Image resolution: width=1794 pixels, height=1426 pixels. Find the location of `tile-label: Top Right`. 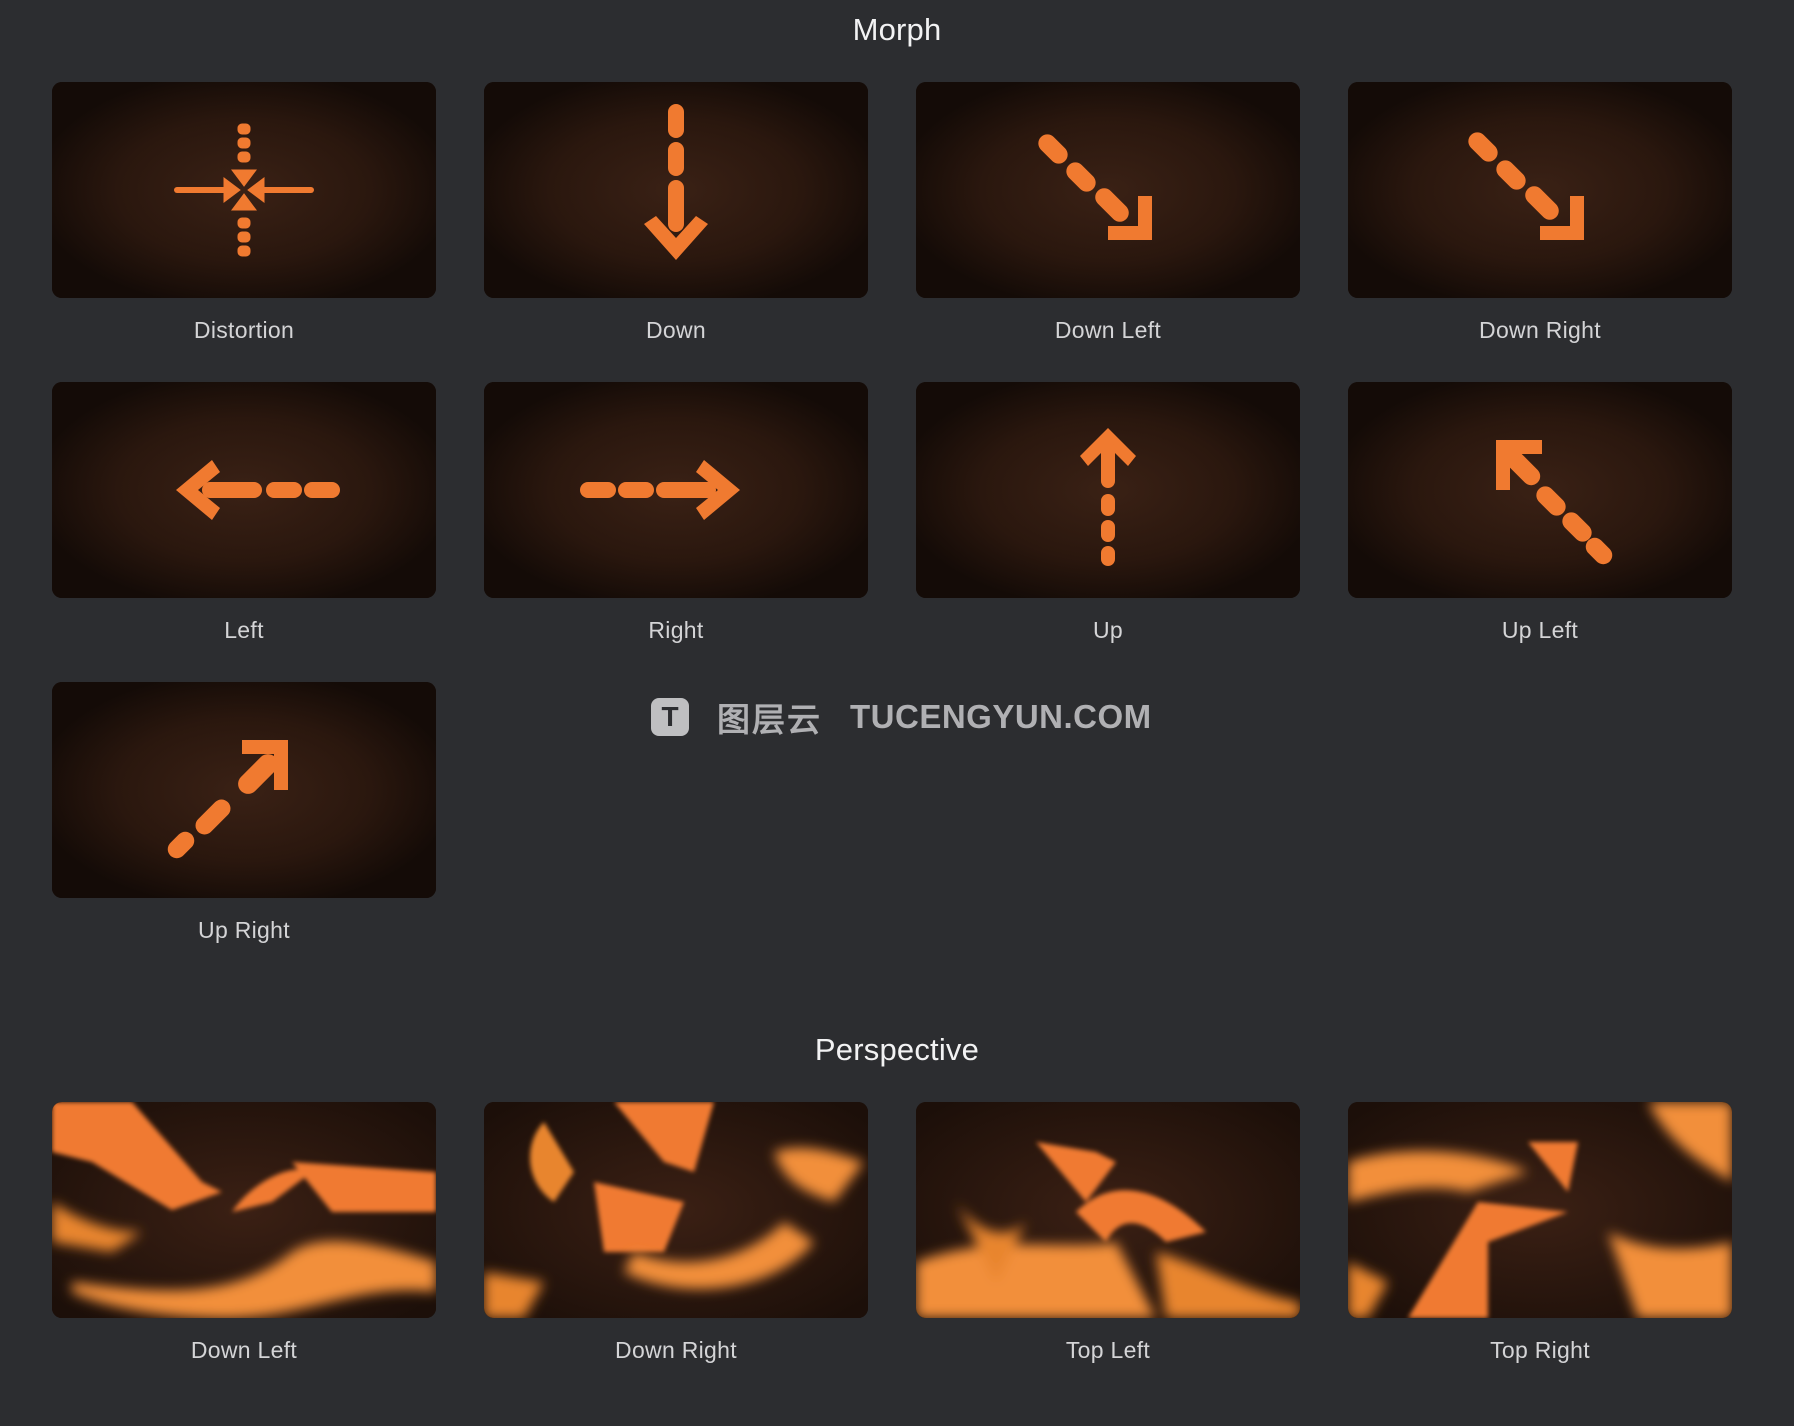

tile-label: Top Right is located at coordinates (1540, 1350).